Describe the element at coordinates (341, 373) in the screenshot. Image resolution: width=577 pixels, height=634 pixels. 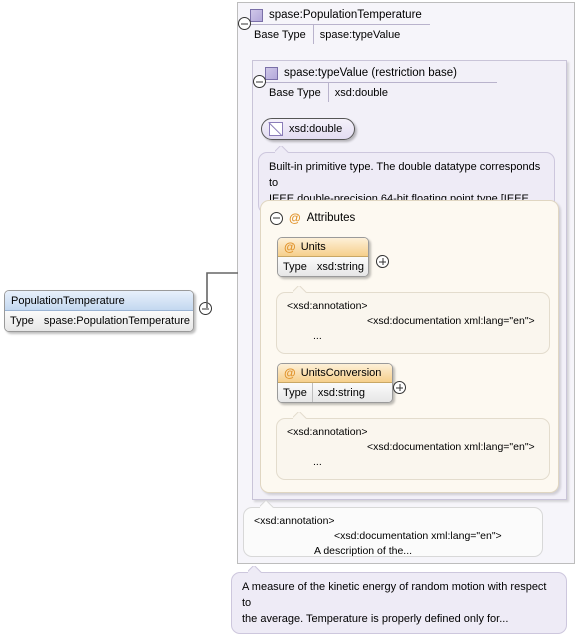
I see `attribute-name: UnitsConversion` at that location.